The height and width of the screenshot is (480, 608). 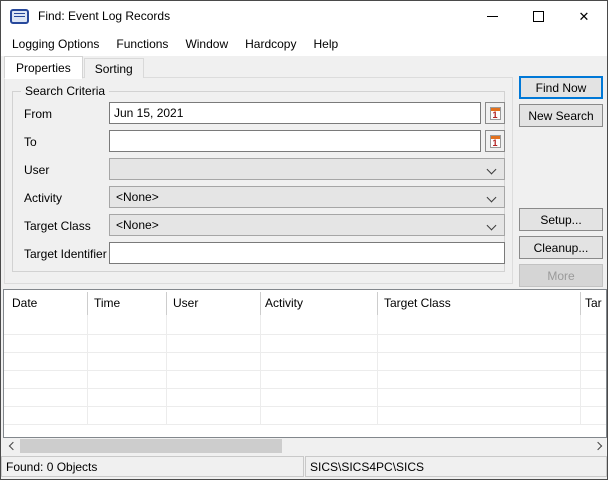 I want to click on tab-strip: Properties Sorting, so click(x=74, y=67).